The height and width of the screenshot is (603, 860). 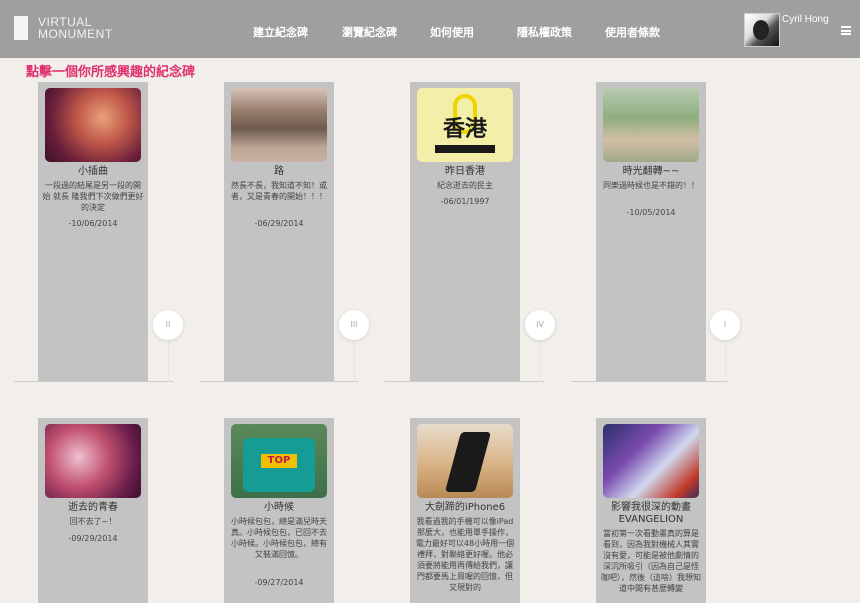 I want to click on monument-name: 逝去的青春, so click(x=93, y=507).